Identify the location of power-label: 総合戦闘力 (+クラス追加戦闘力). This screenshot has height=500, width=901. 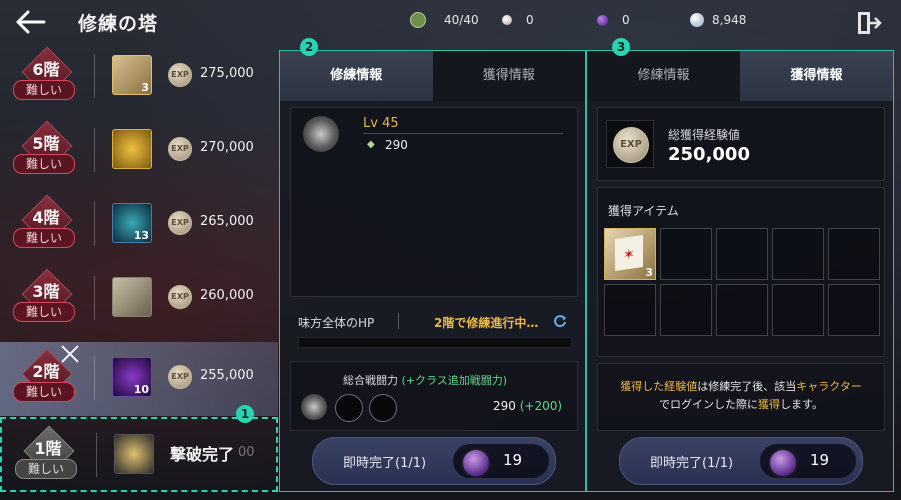
(425, 380).